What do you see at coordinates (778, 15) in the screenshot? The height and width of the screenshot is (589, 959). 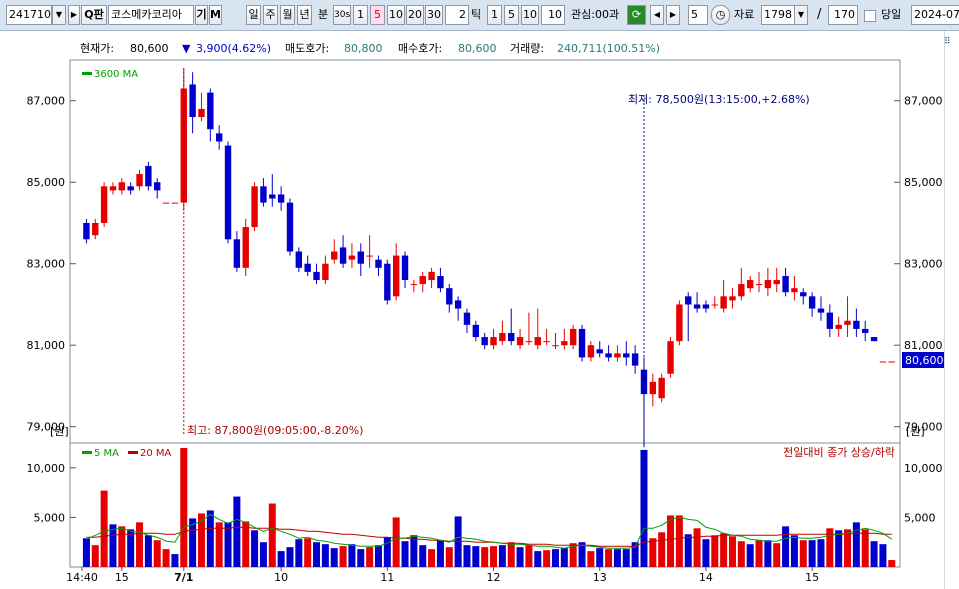 I see `data-count-input: 1798` at bounding box center [778, 15].